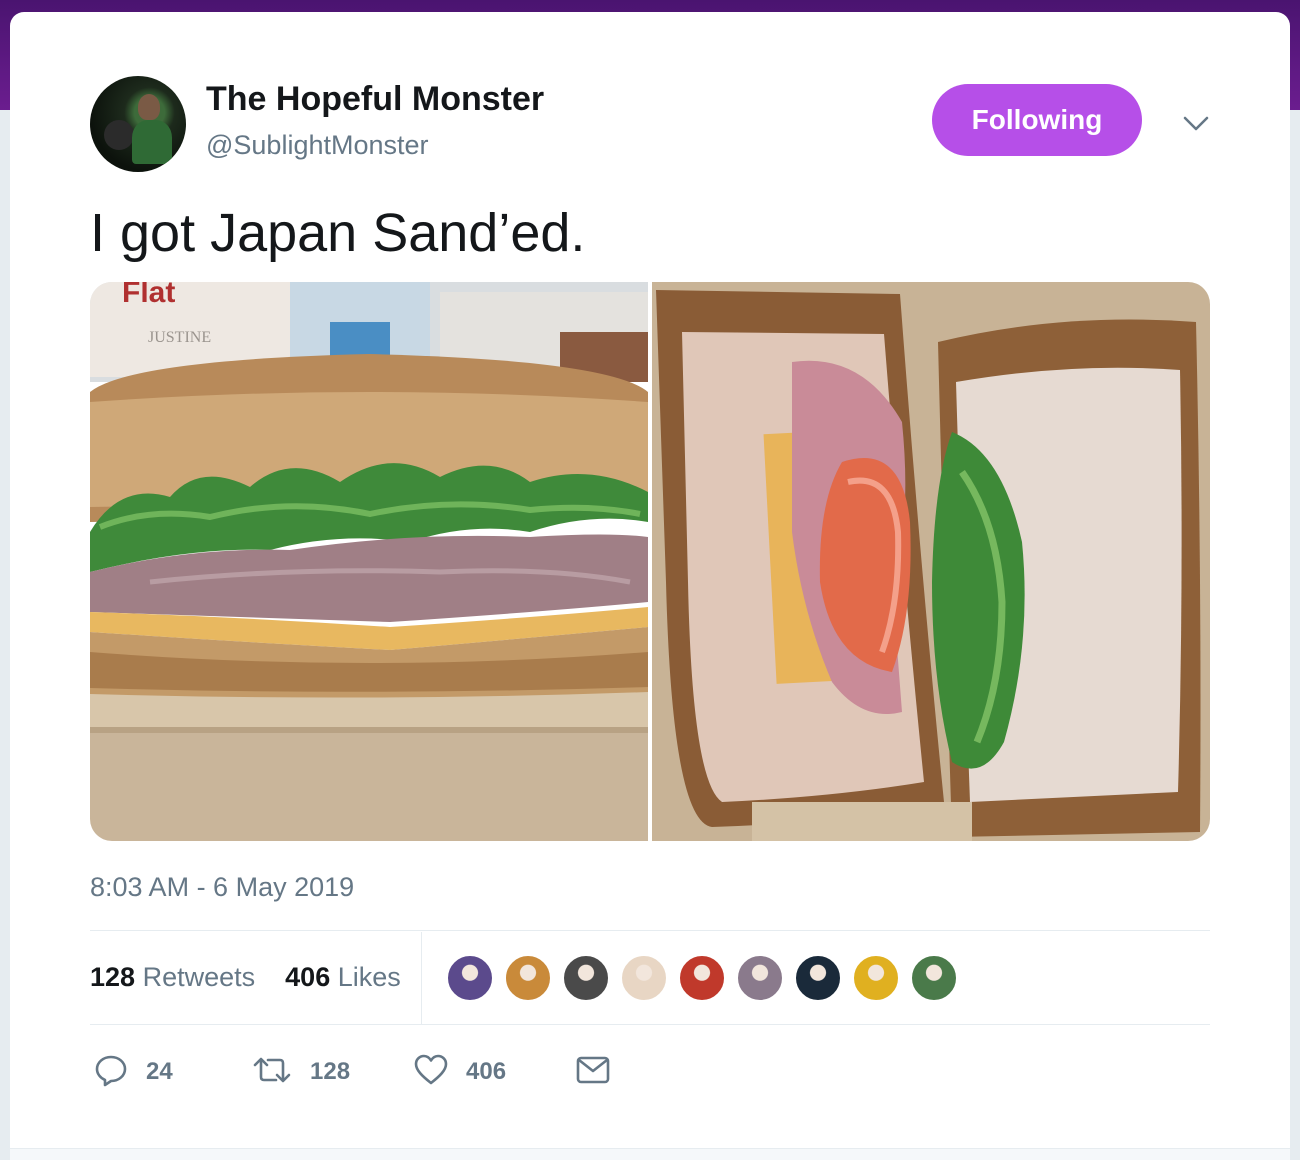  Describe the element at coordinates (111, 1072) in the screenshot. I see `reply-icon` at that location.